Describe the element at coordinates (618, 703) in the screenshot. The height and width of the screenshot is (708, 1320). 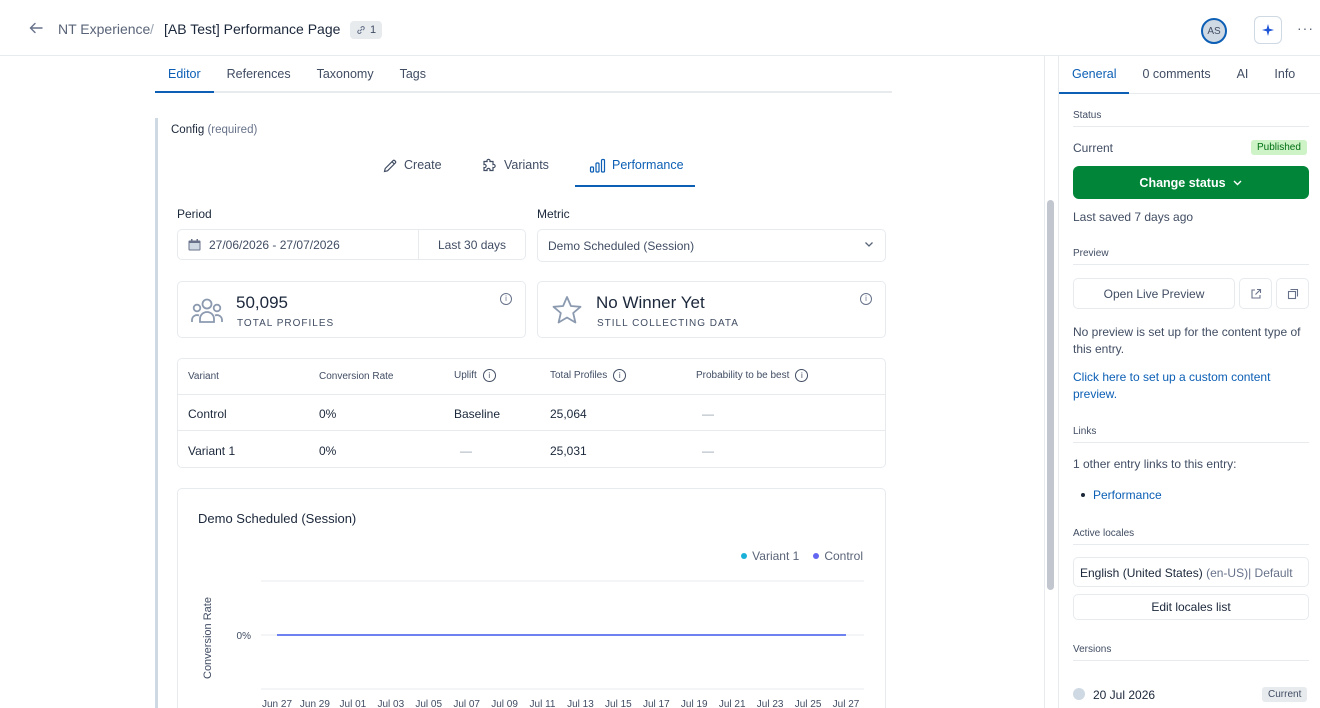
I see `x-tick-label: Jul 15` at that location.